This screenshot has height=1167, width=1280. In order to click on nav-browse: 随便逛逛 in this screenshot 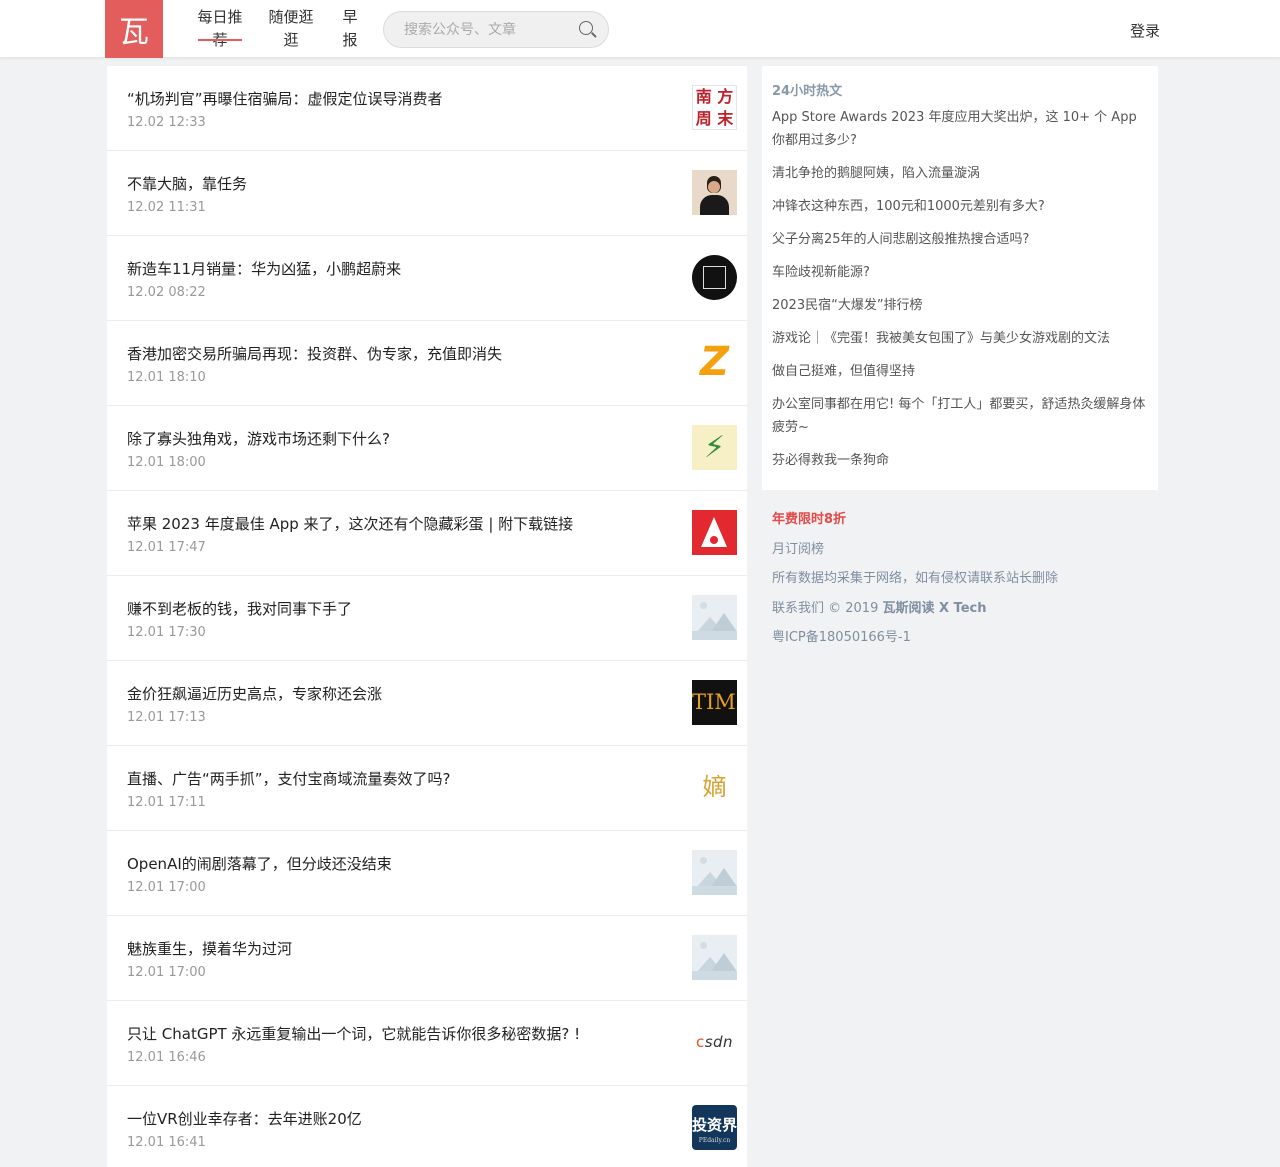, I will do `click(291, 29)`.